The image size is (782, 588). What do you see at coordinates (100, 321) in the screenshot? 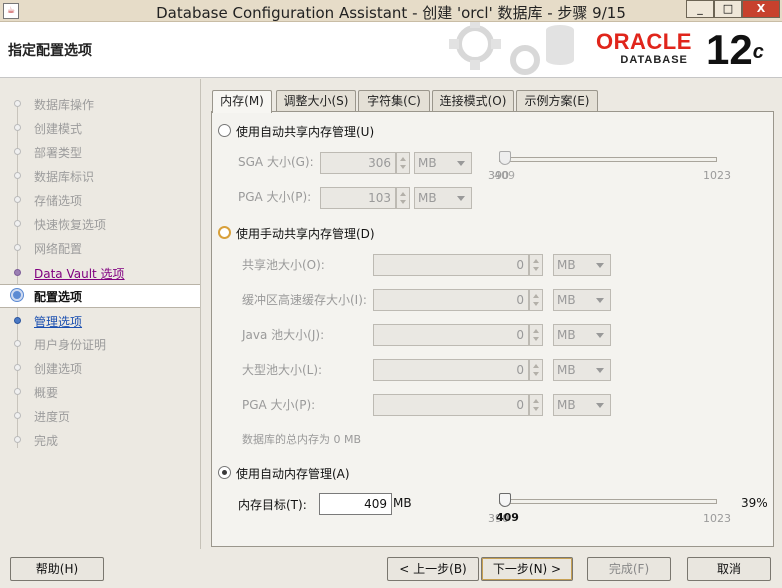
I see `step-management-options: 管理选项` at bounding box center [100, 321].